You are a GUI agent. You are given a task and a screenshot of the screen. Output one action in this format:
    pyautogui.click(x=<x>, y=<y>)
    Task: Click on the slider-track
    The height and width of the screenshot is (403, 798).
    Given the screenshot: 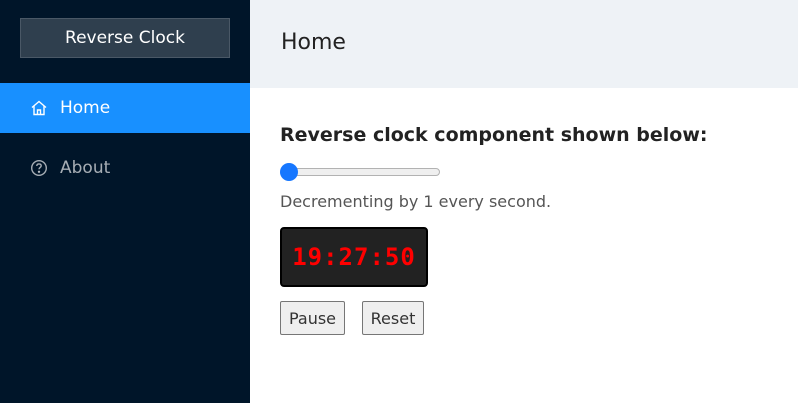 What is the action you would take?
    pyautogui.click(x=360, y=172)
    